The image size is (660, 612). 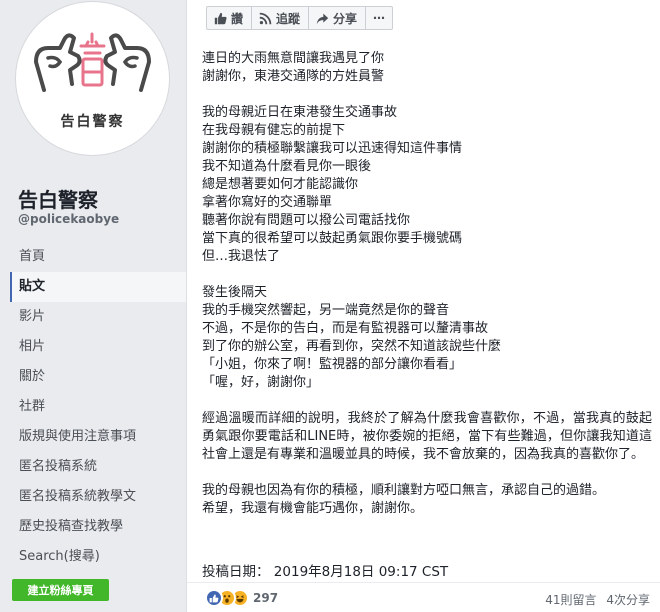 What do you see at coordinates (306, 220) in the screenshot?
I see `post-text-line: 聽著你說有問題可以撥公司電話找你` at bounding box center [306, 220].